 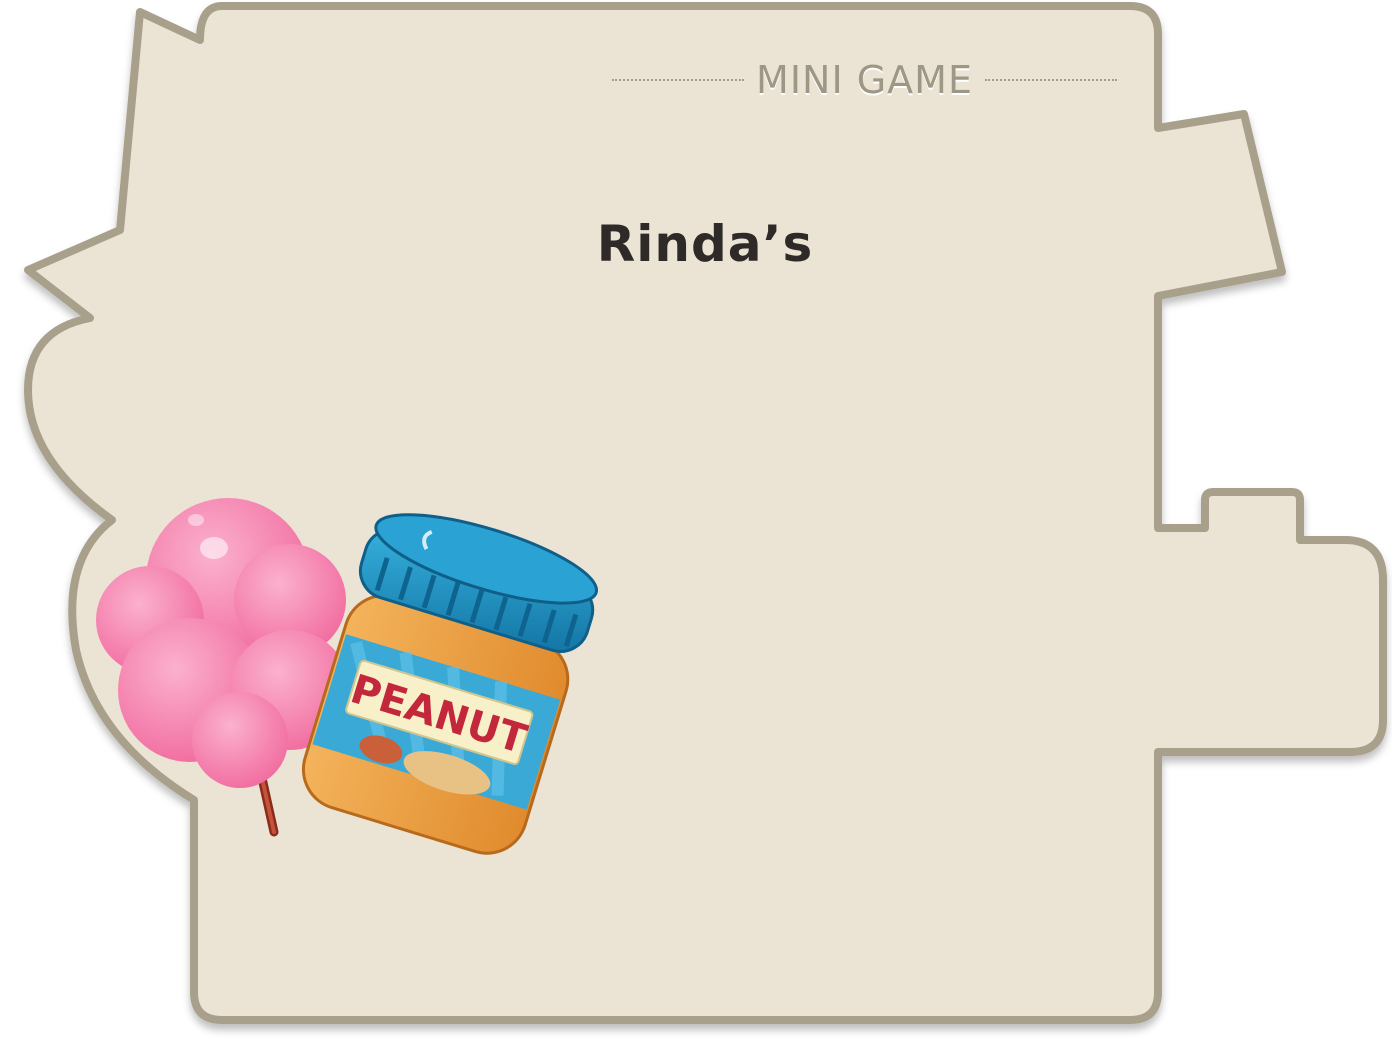 What do you see at coordinates (678, 80) in the screenshot?
I see `header-divider-left` at bounding box center [678, 80].